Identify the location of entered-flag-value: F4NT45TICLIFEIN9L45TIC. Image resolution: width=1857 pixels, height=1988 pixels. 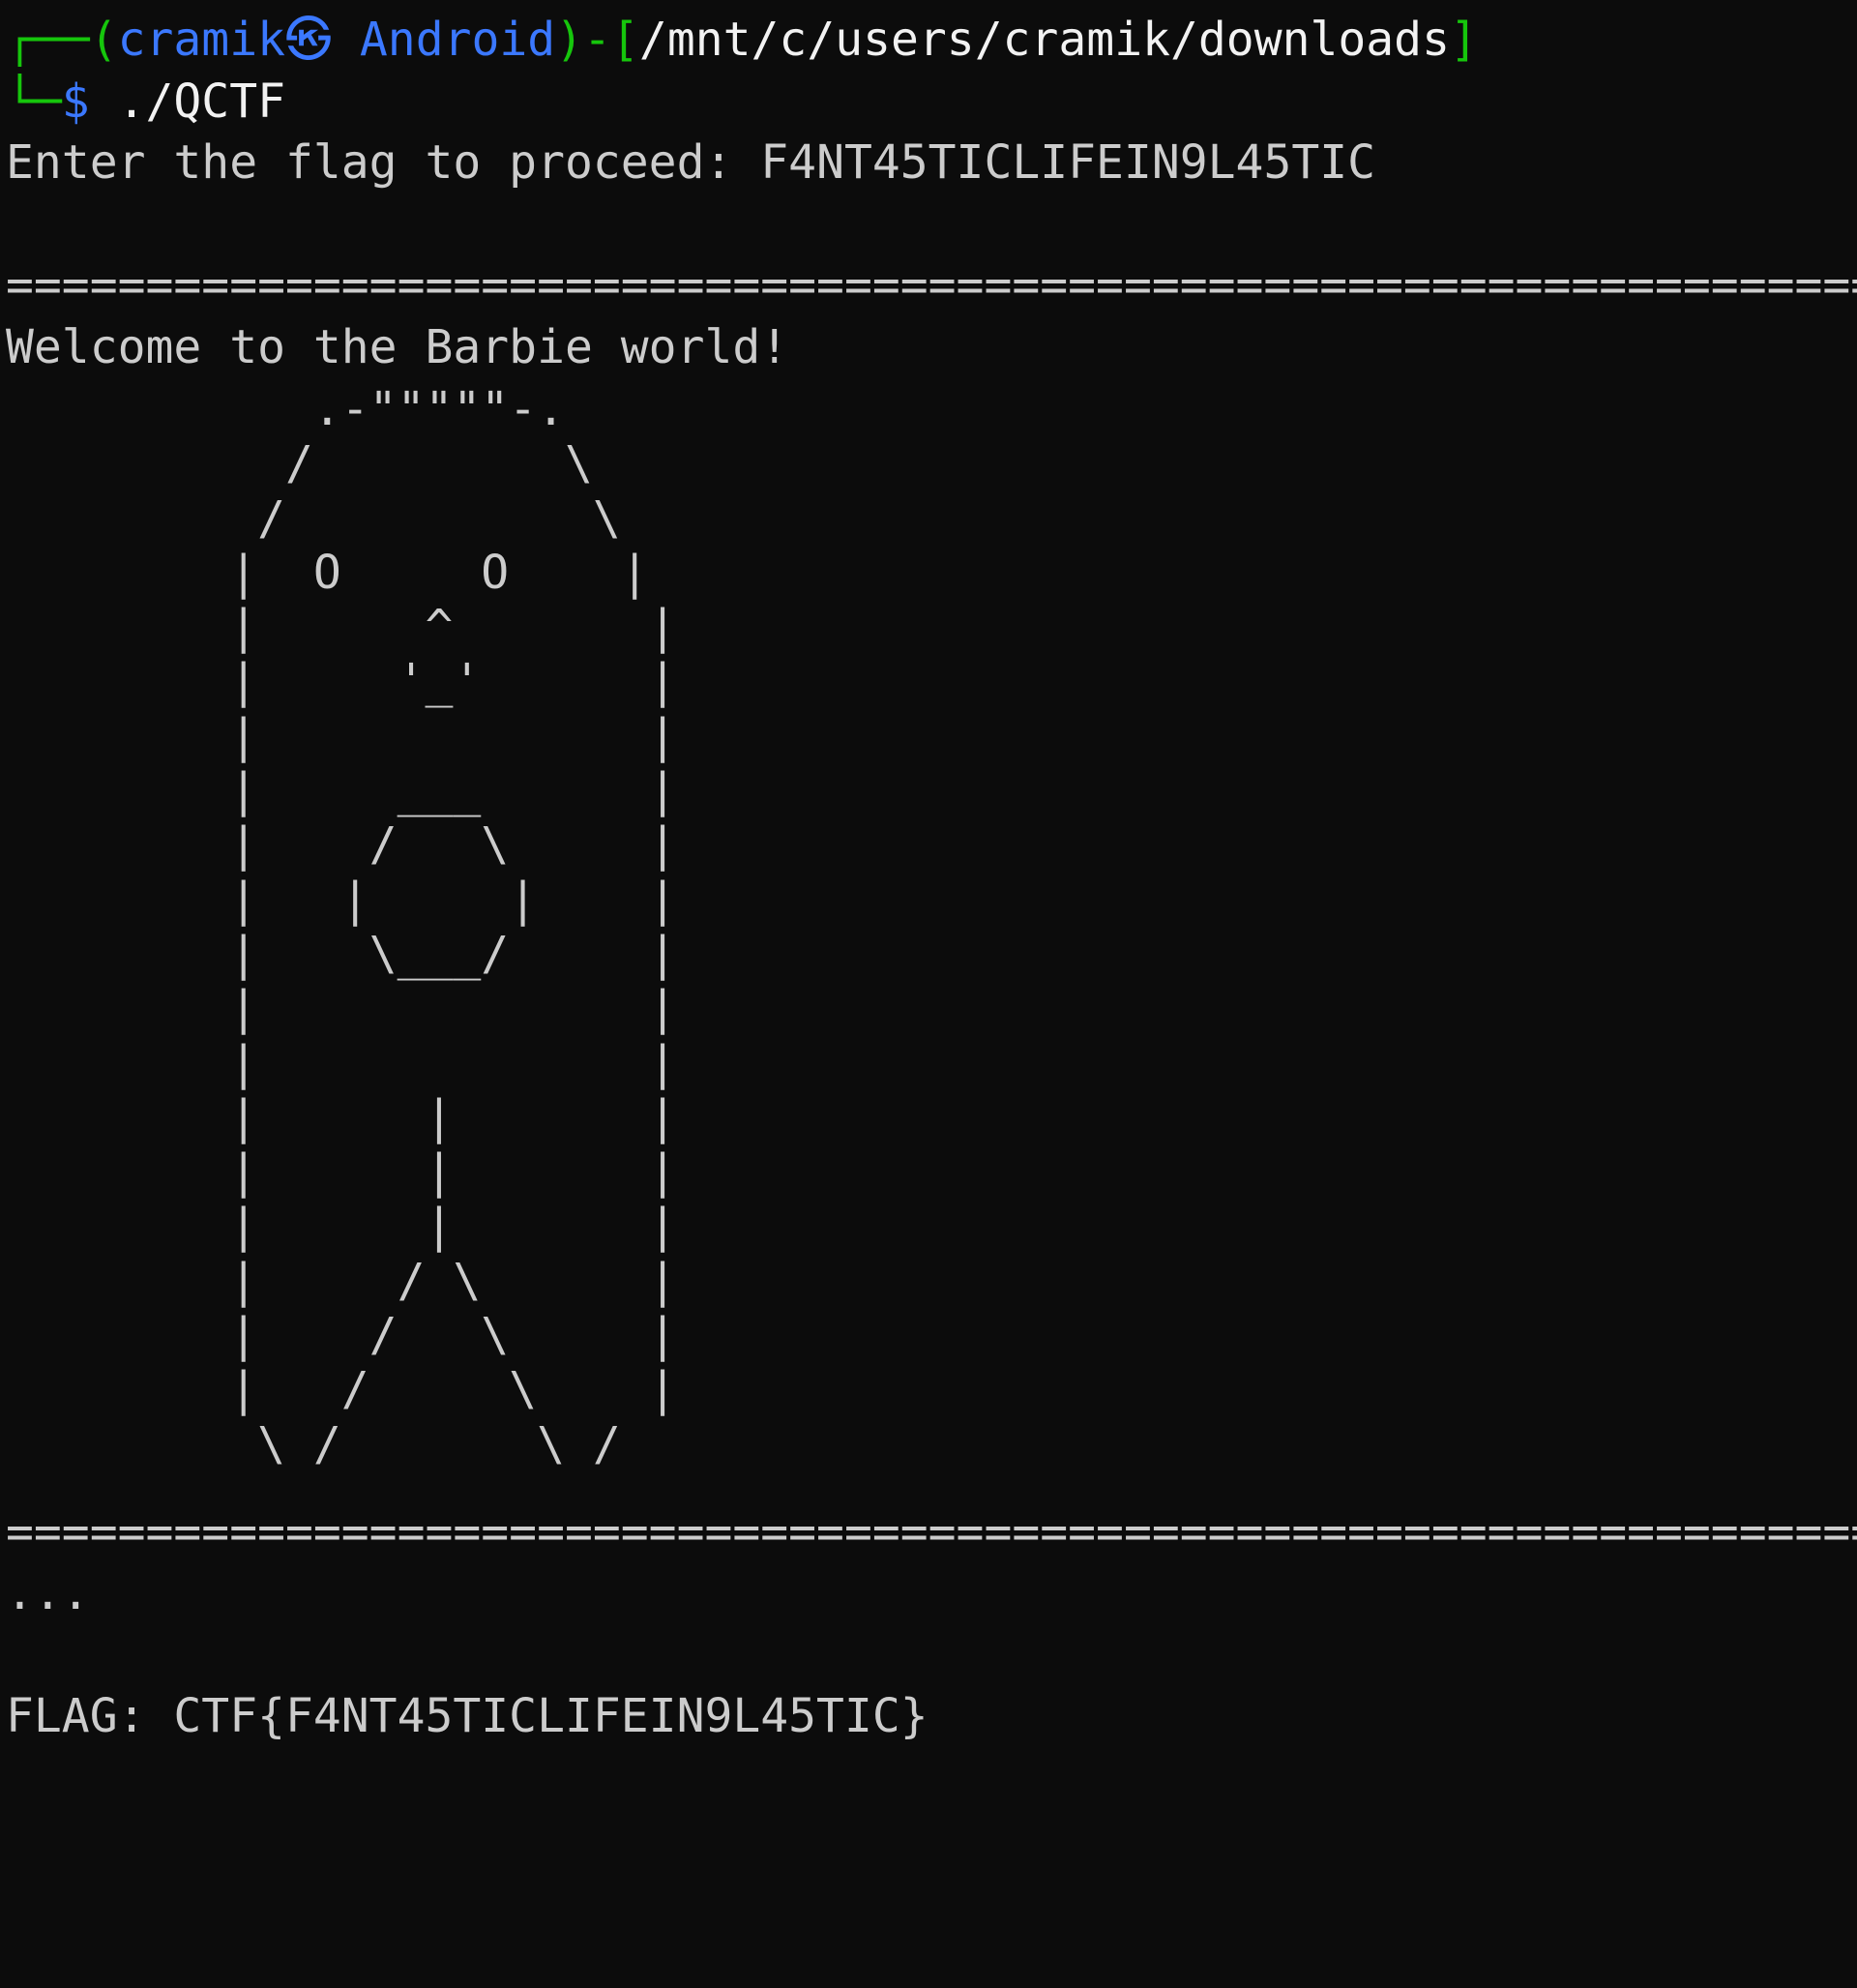
(1068, 162).